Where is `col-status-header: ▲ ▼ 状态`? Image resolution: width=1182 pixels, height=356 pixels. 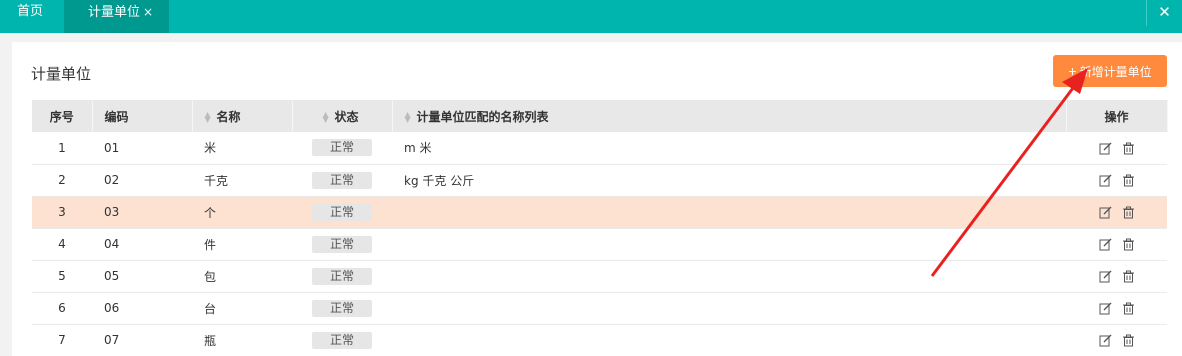 col-status-header: ▲ ▼ 状态 is located at coordinates (342, 116).